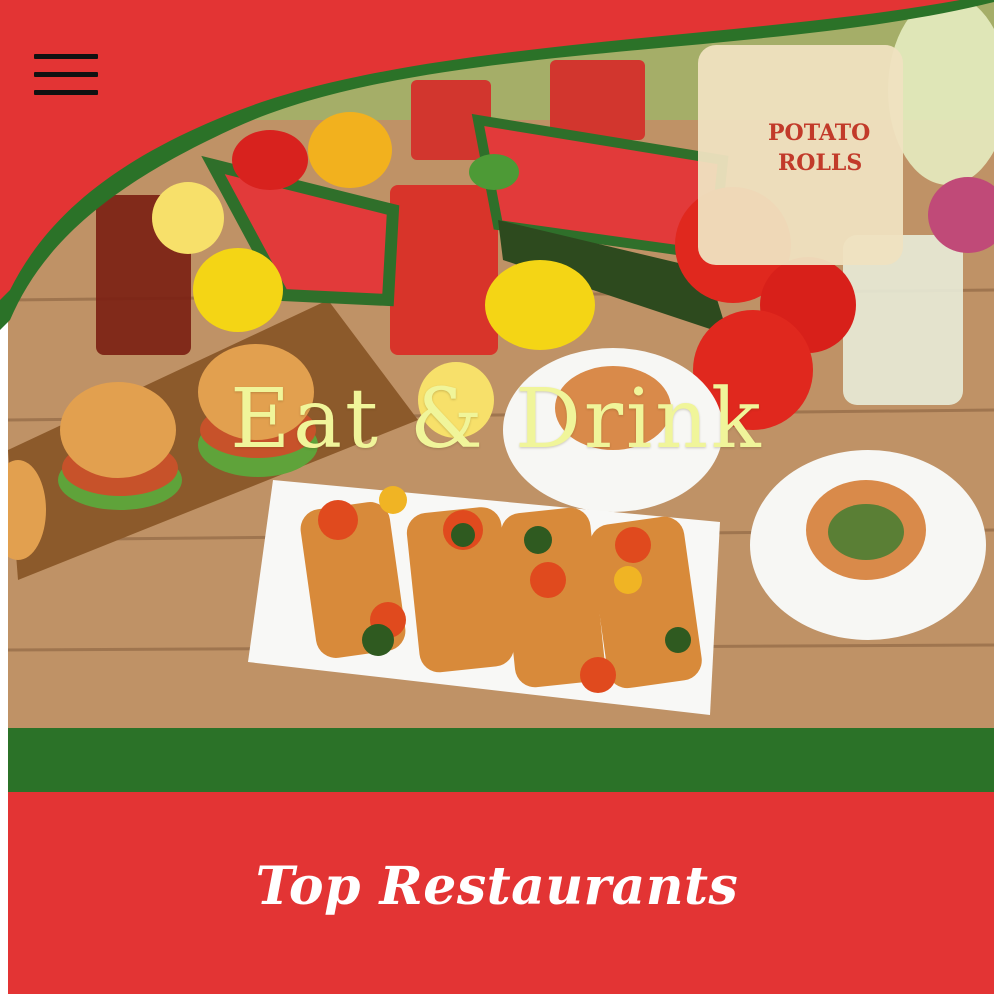  Describe the element at coordinates (820, 163) in the screenshot. I see `svg-text: ROLLS` at that location.